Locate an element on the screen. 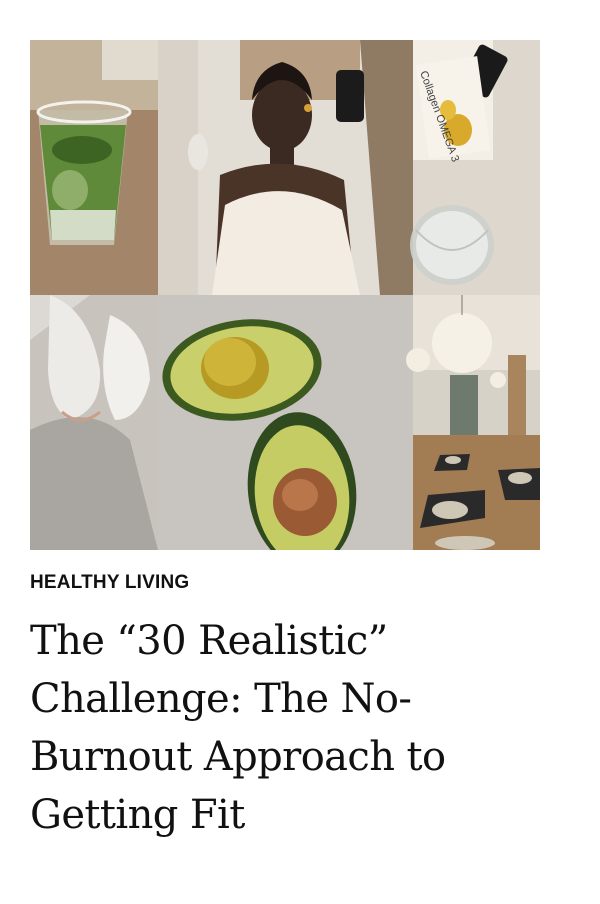 This screenshot has height=904, width=600. tile-mirror-selfie is located at coordinates (285, 167).